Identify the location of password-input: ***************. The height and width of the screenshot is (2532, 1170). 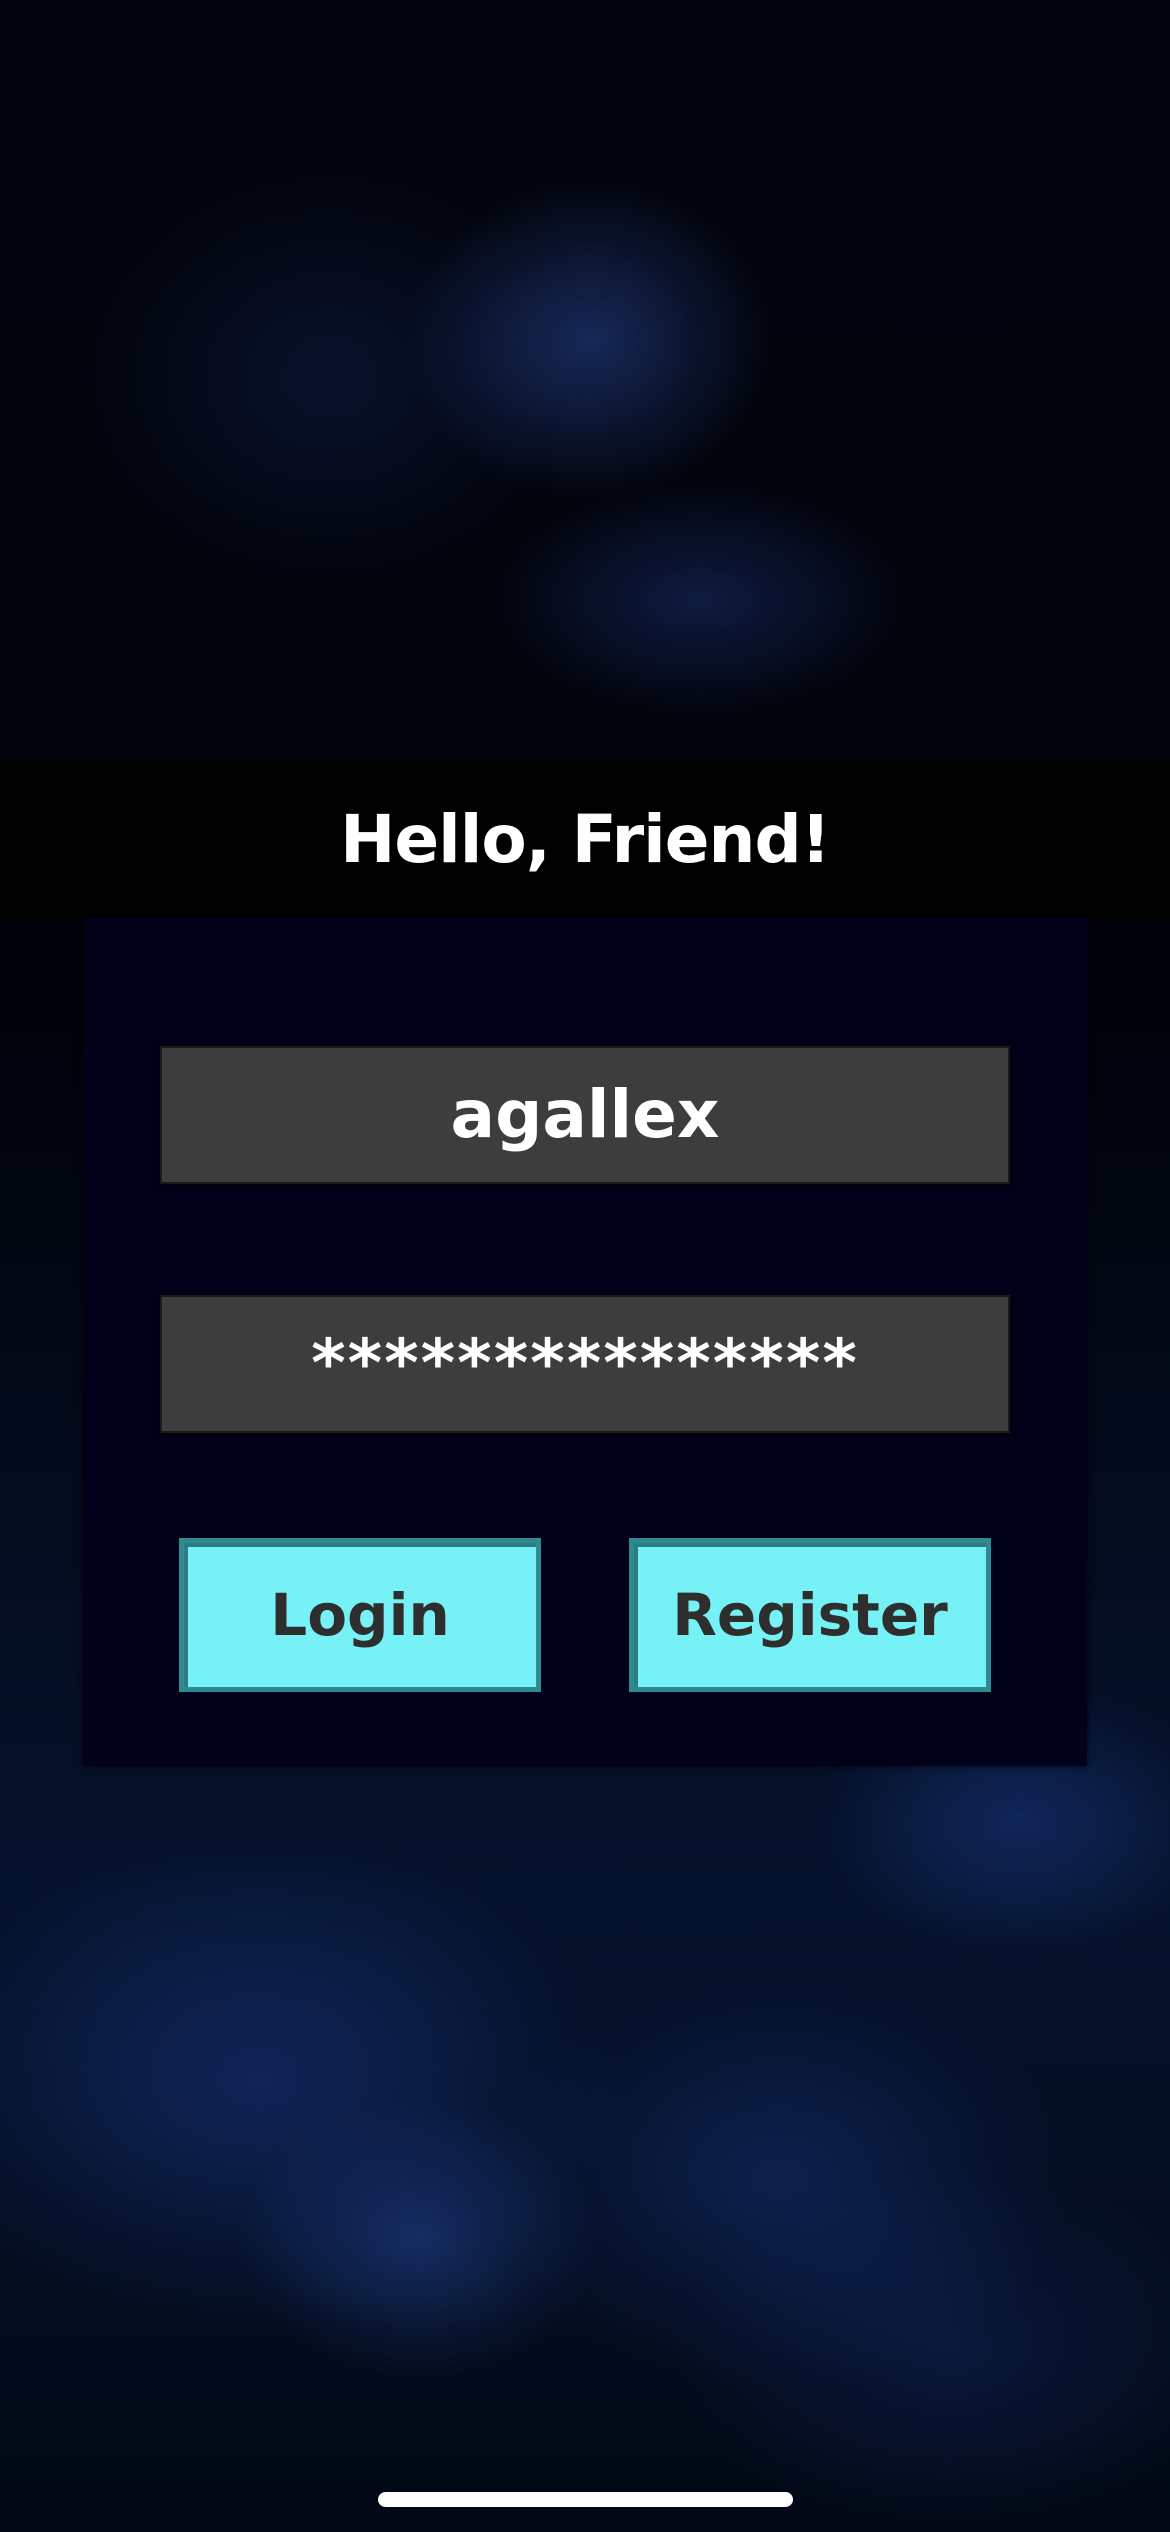
(585, 1364).